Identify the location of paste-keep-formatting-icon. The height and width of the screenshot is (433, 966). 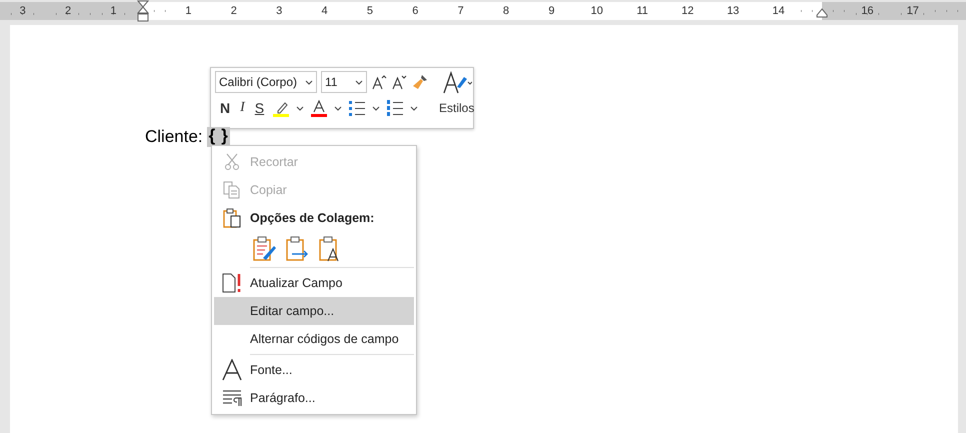
(264, 249).